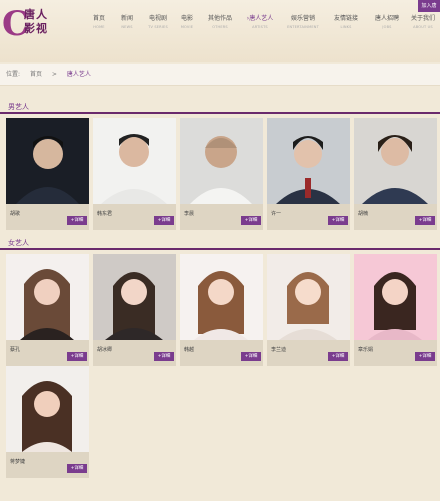  What do you see at coordinates (126, 18) in the screenshot?
I see `nav-item-label: 新闻` at bounding box center [126, 18].